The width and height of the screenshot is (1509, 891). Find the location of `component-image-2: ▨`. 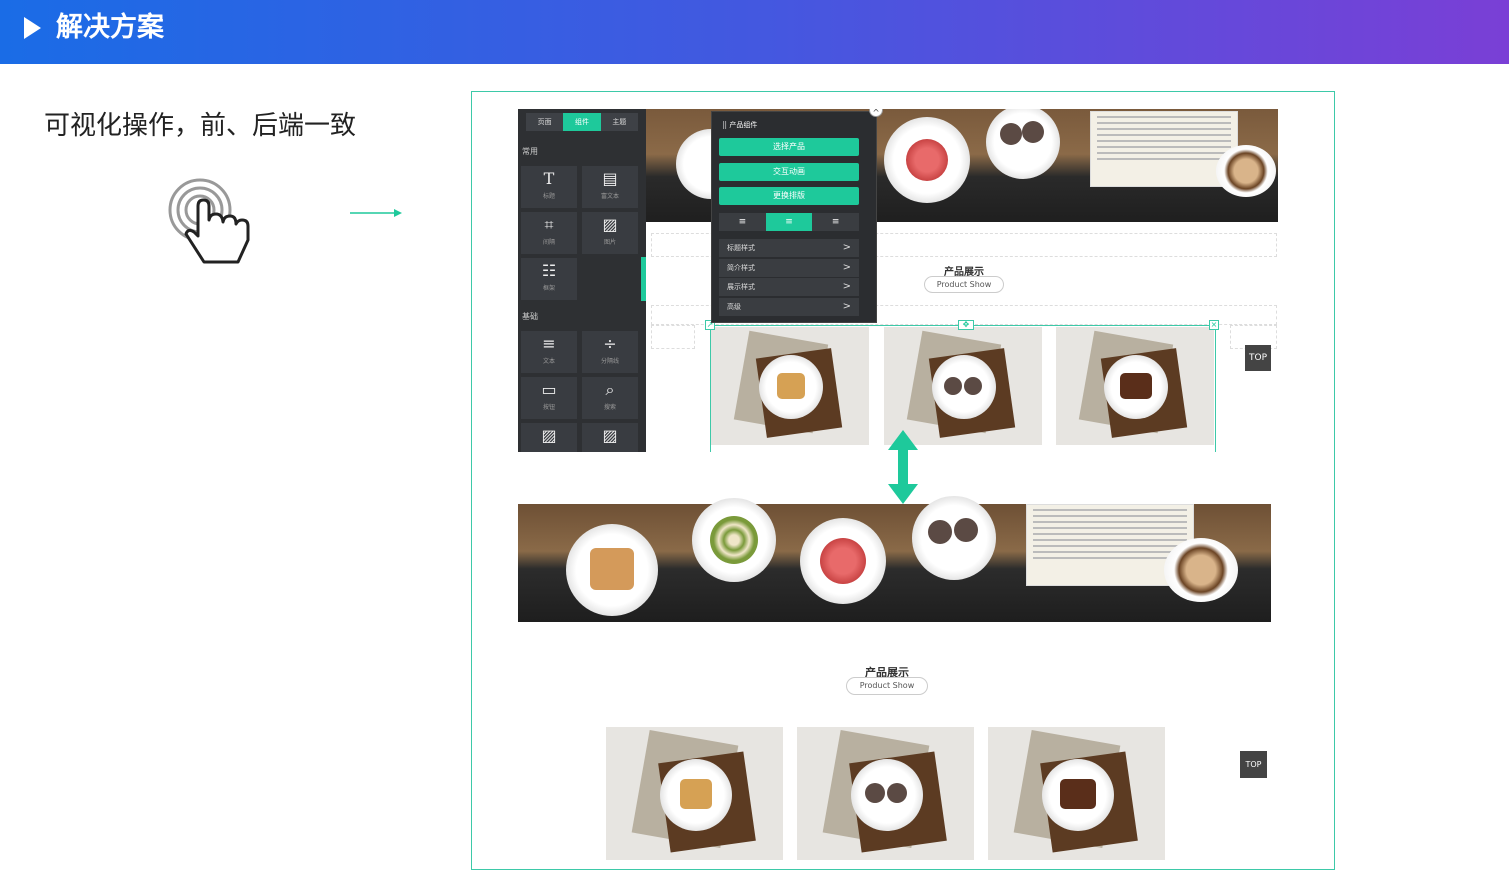

component-image-2: ▨ is located at coordinates (549, 437).